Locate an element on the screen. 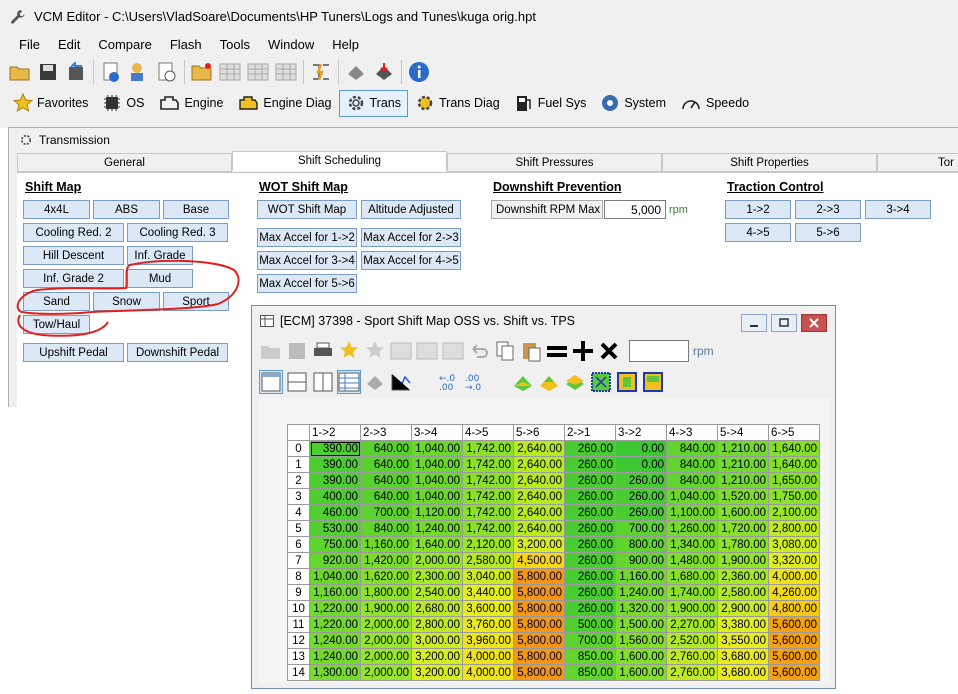 The image size is (958, 694). max-accel-3-4-button: Max Accel for 3->4 is located at coordinates (307, 260).